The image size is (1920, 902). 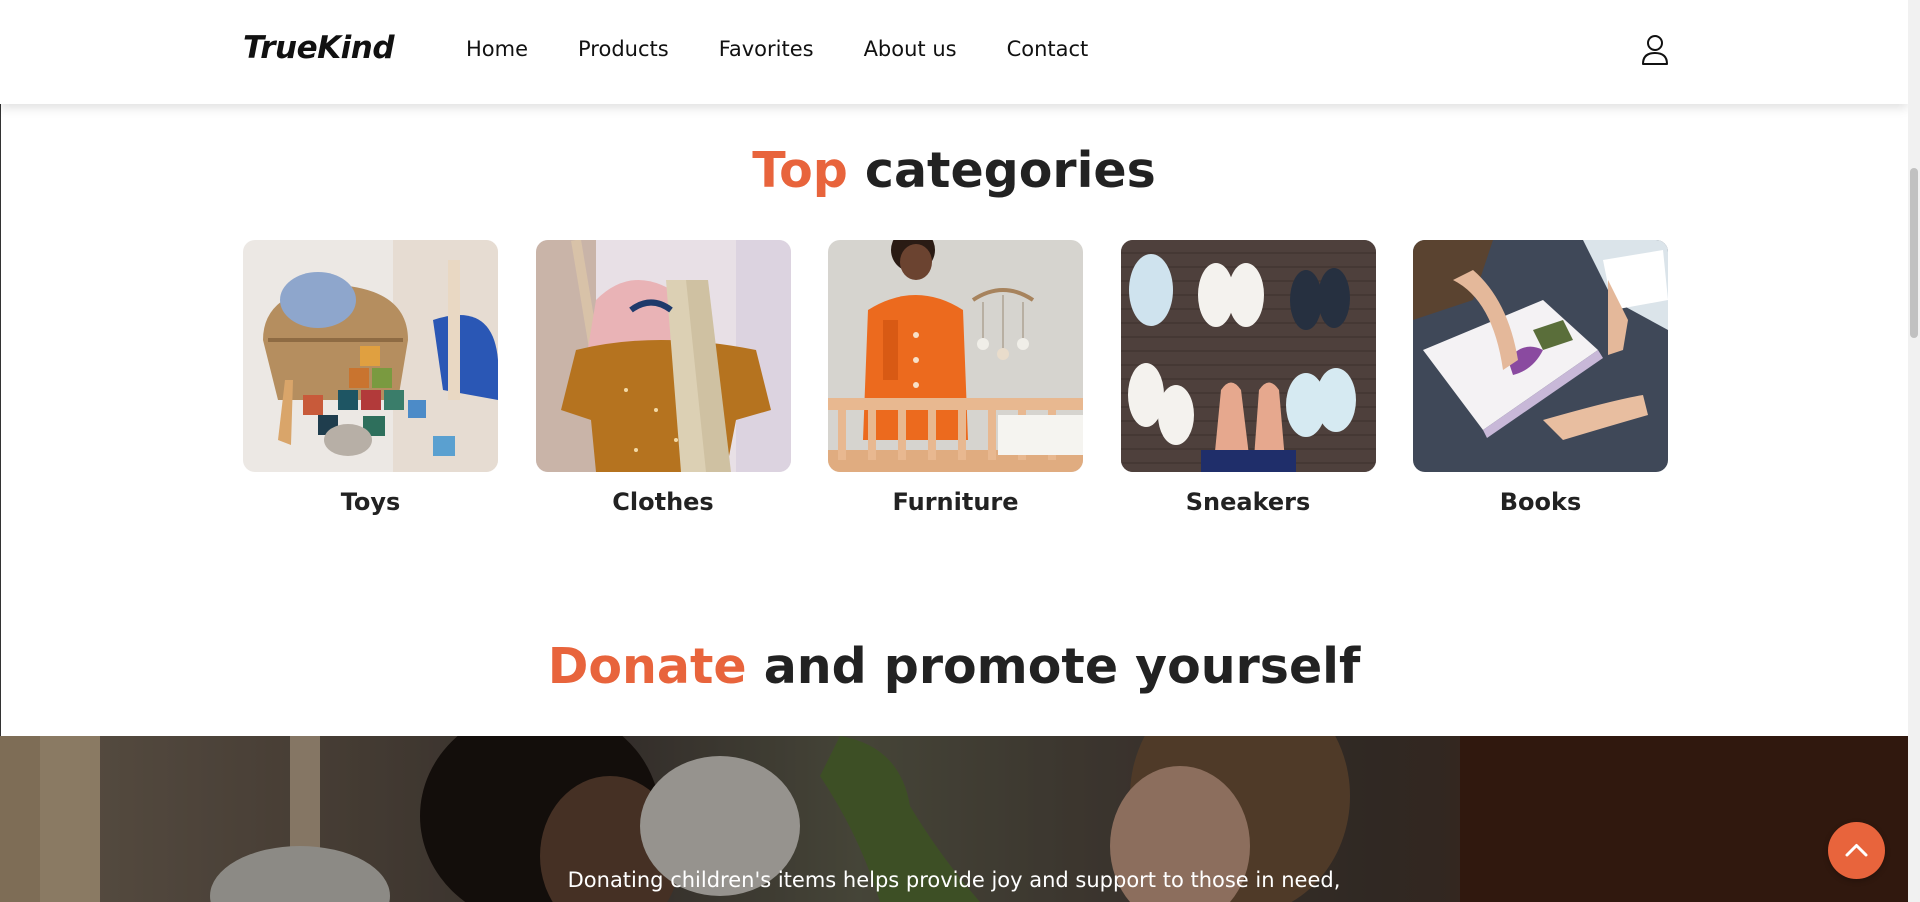 I want to click on category-card-books: Books, so click(x=1540, y=378).